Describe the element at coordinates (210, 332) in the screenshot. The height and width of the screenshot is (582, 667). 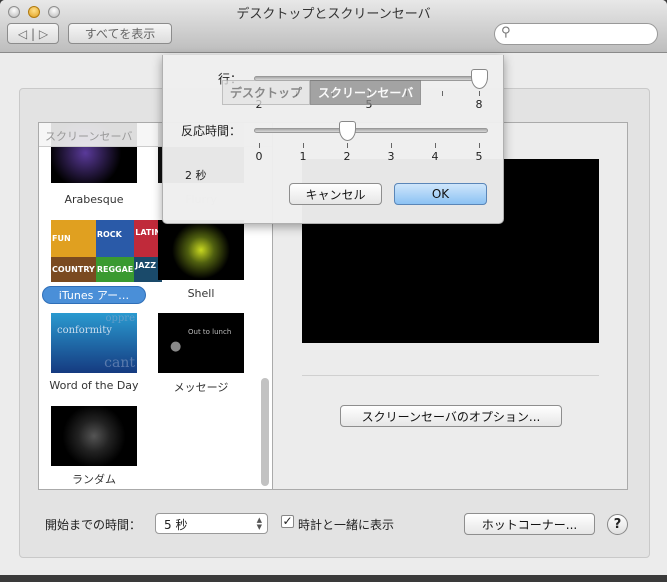
I see `message-text: Out to lunch` at that location.